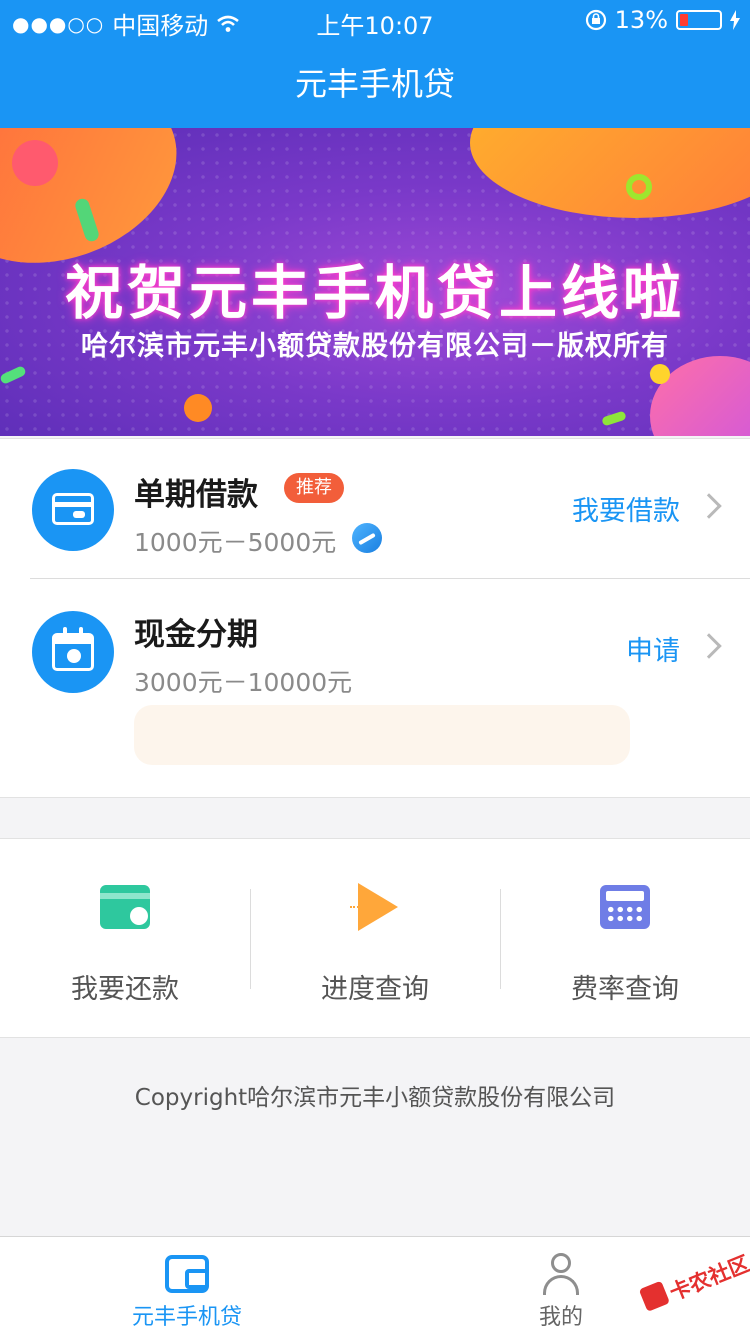  I want to click on tab-home: 元丰手机贷, so click(187, 1285).